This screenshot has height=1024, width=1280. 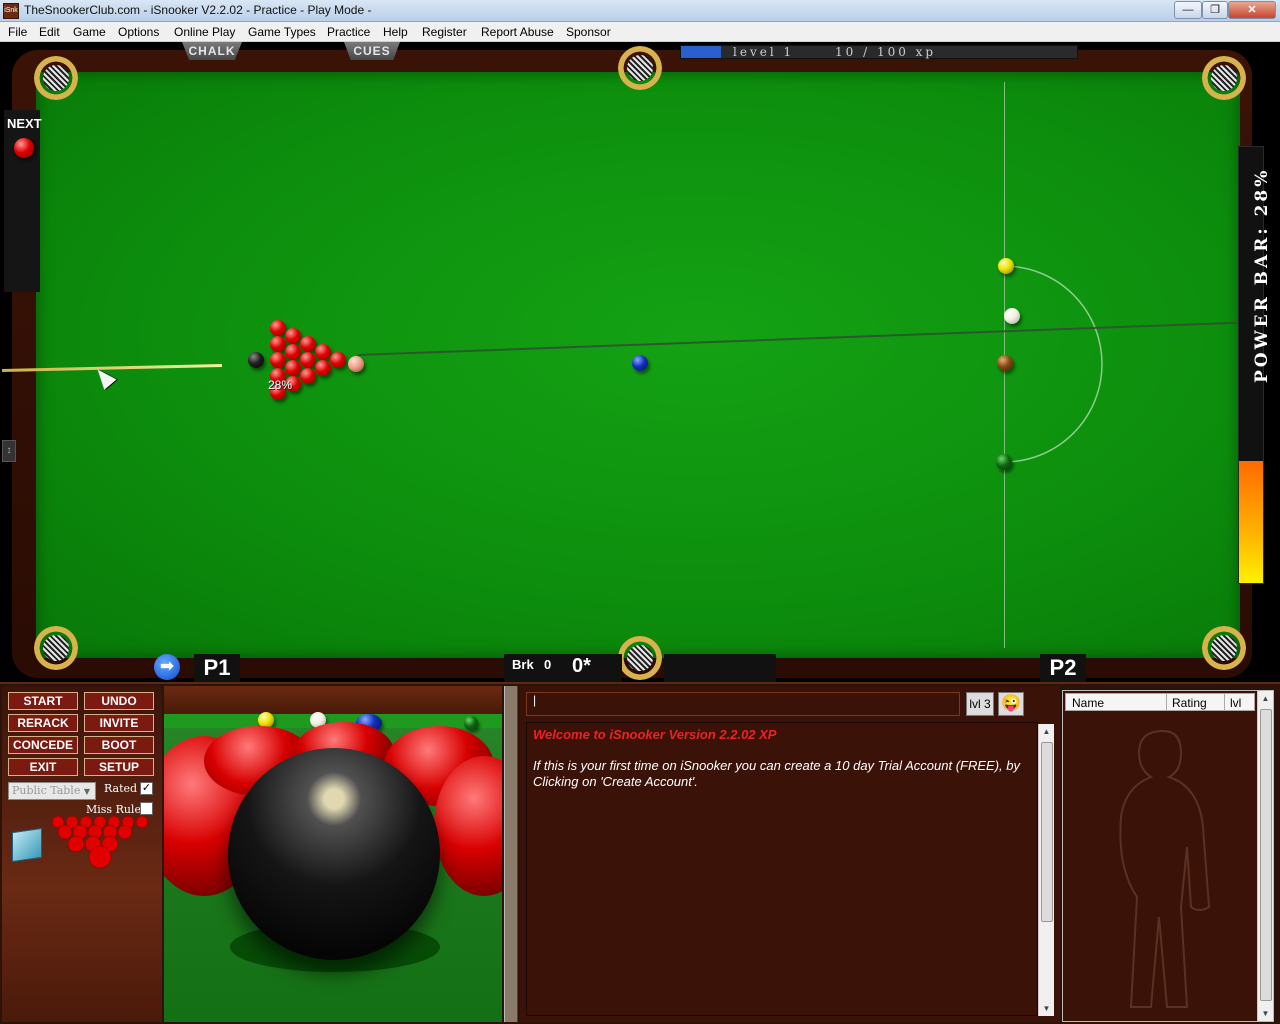 What do you see at coordinates (743, 704) in the screenshot?
I see `chat-input: |` at bounding box center [743, 704].